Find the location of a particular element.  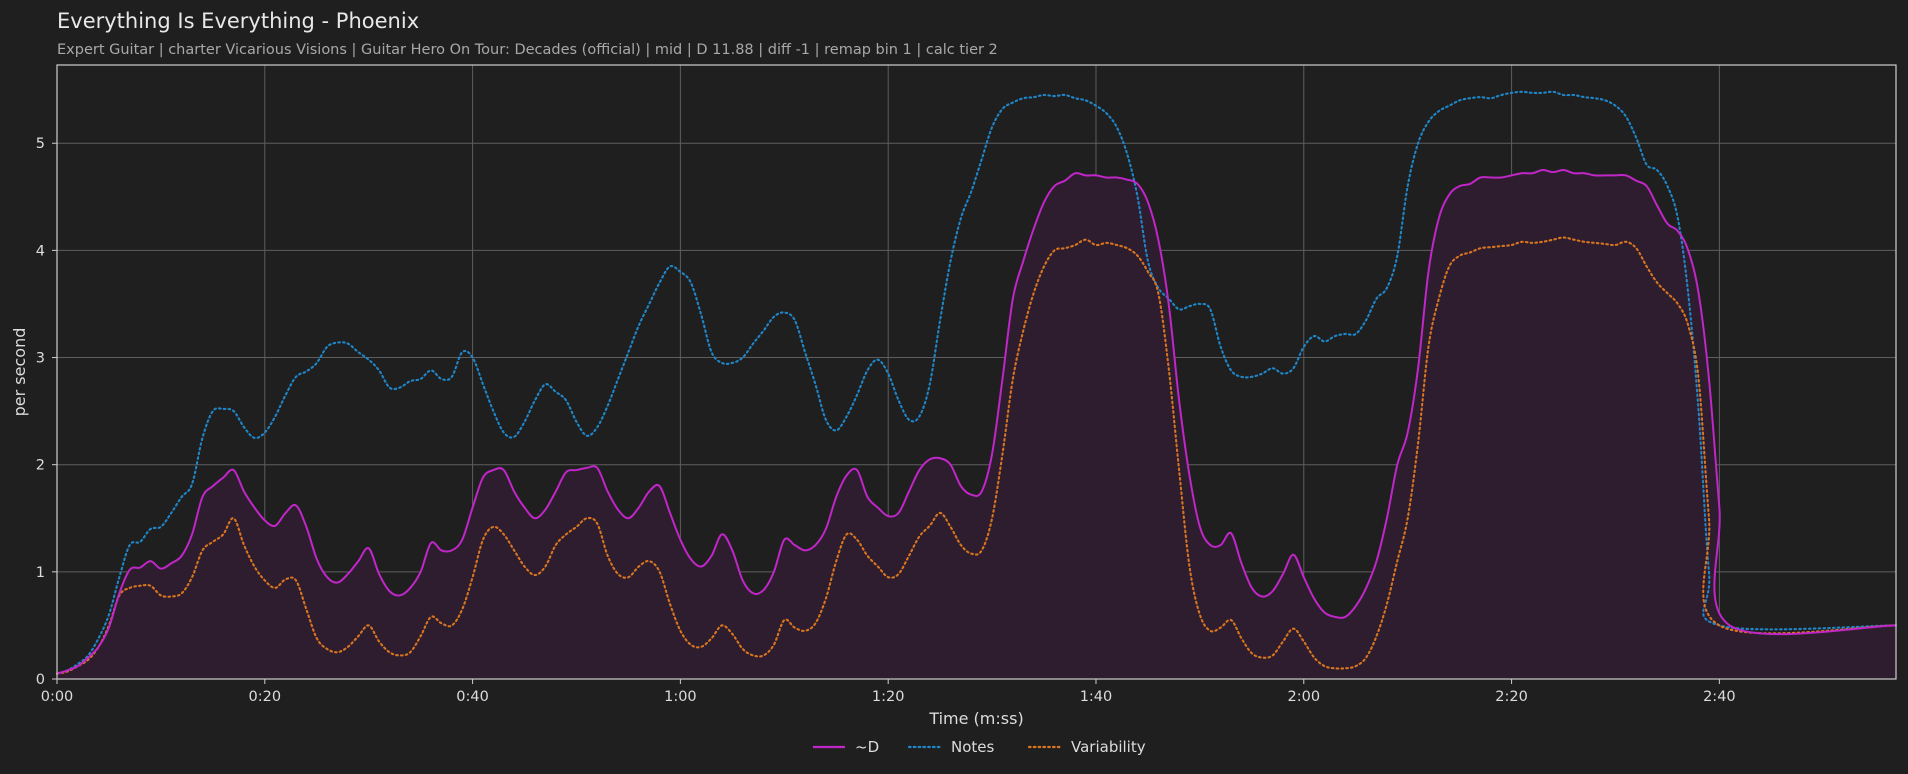

legend-label: Notes is located at coordinates (973, 747).